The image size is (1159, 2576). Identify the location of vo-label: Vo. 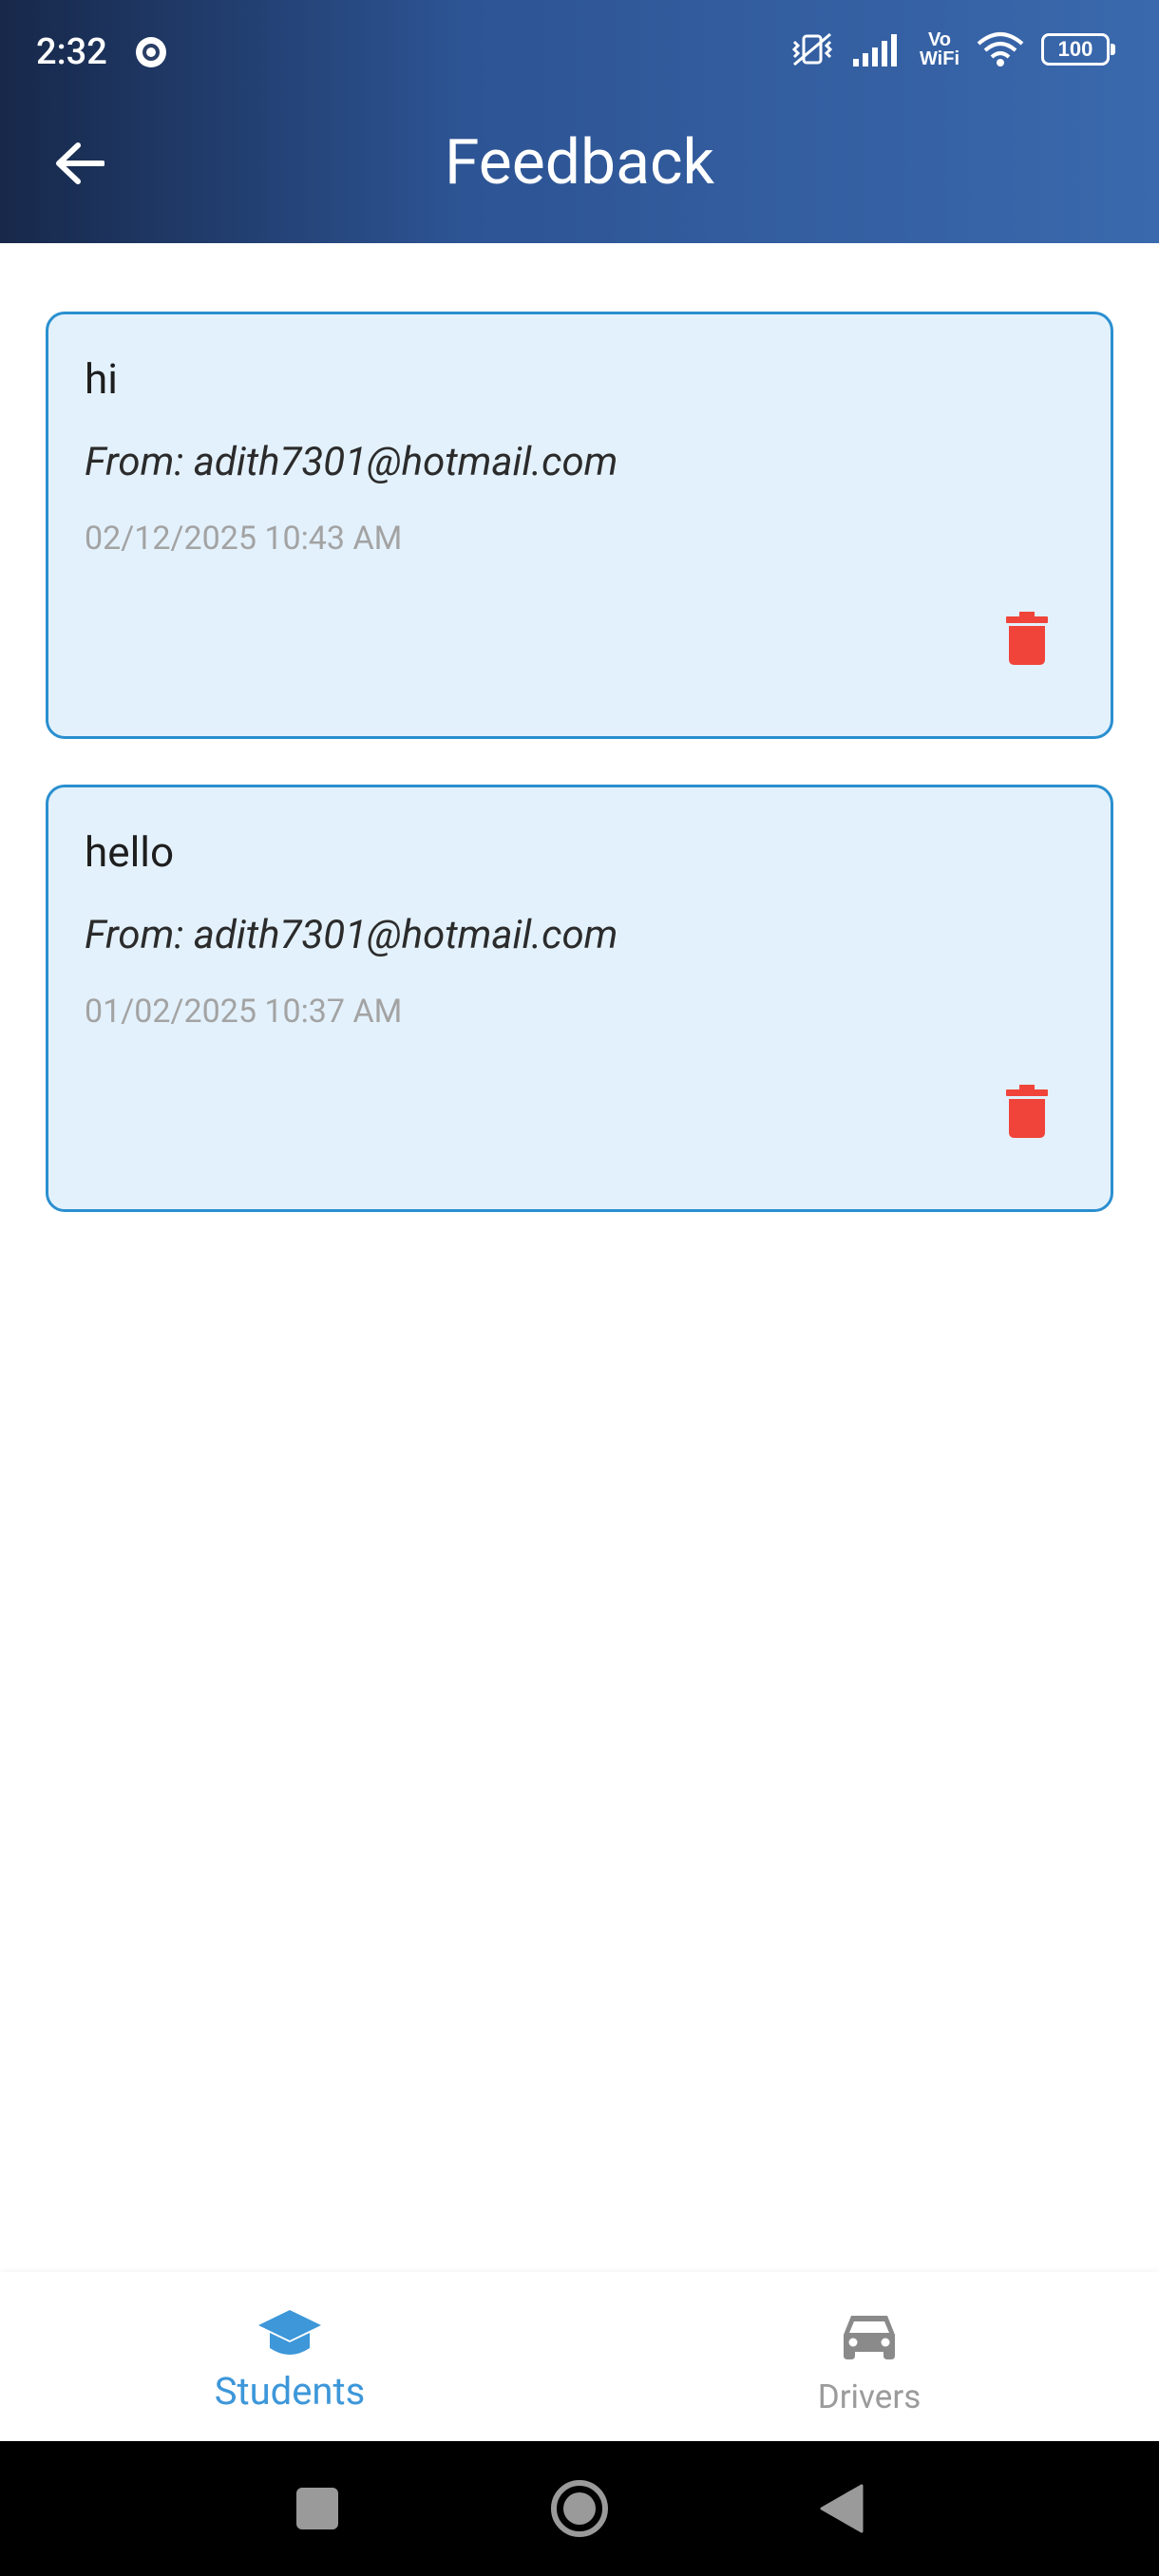
(939, 39).